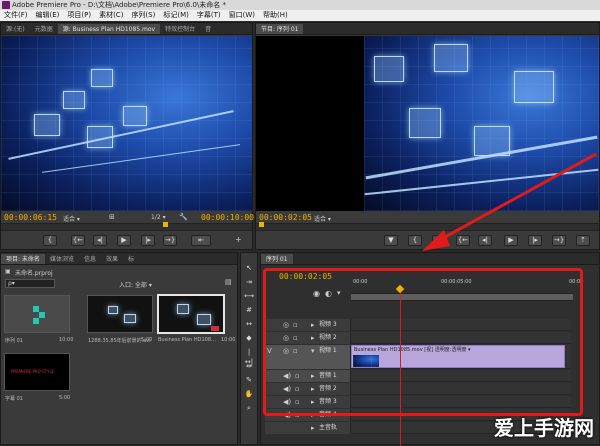 This screenshot has width=600, height=446. I want to click on rate-stretch-tool-icon: ↔, so click(249, 324).